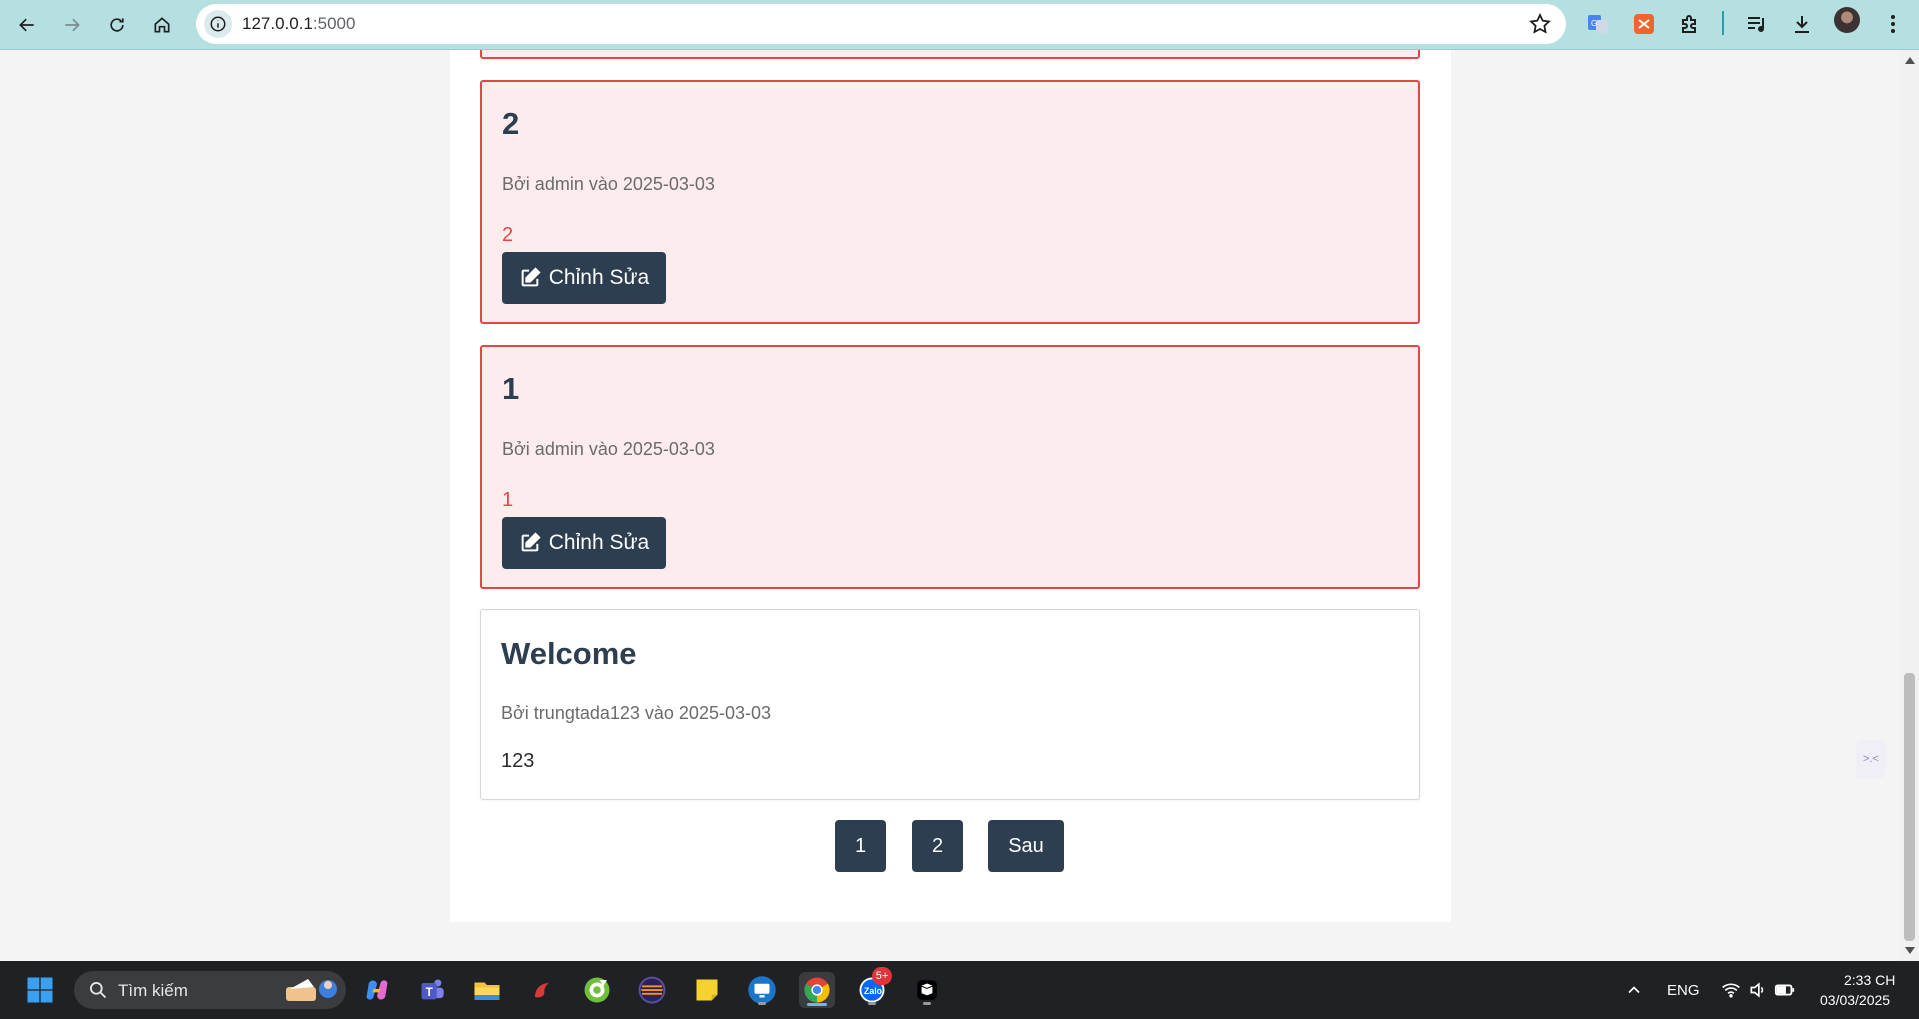 The height and width of the screenshot is (1019, 1919). I want to click on clock-time: 2:33 CH, so click(1869, 980).